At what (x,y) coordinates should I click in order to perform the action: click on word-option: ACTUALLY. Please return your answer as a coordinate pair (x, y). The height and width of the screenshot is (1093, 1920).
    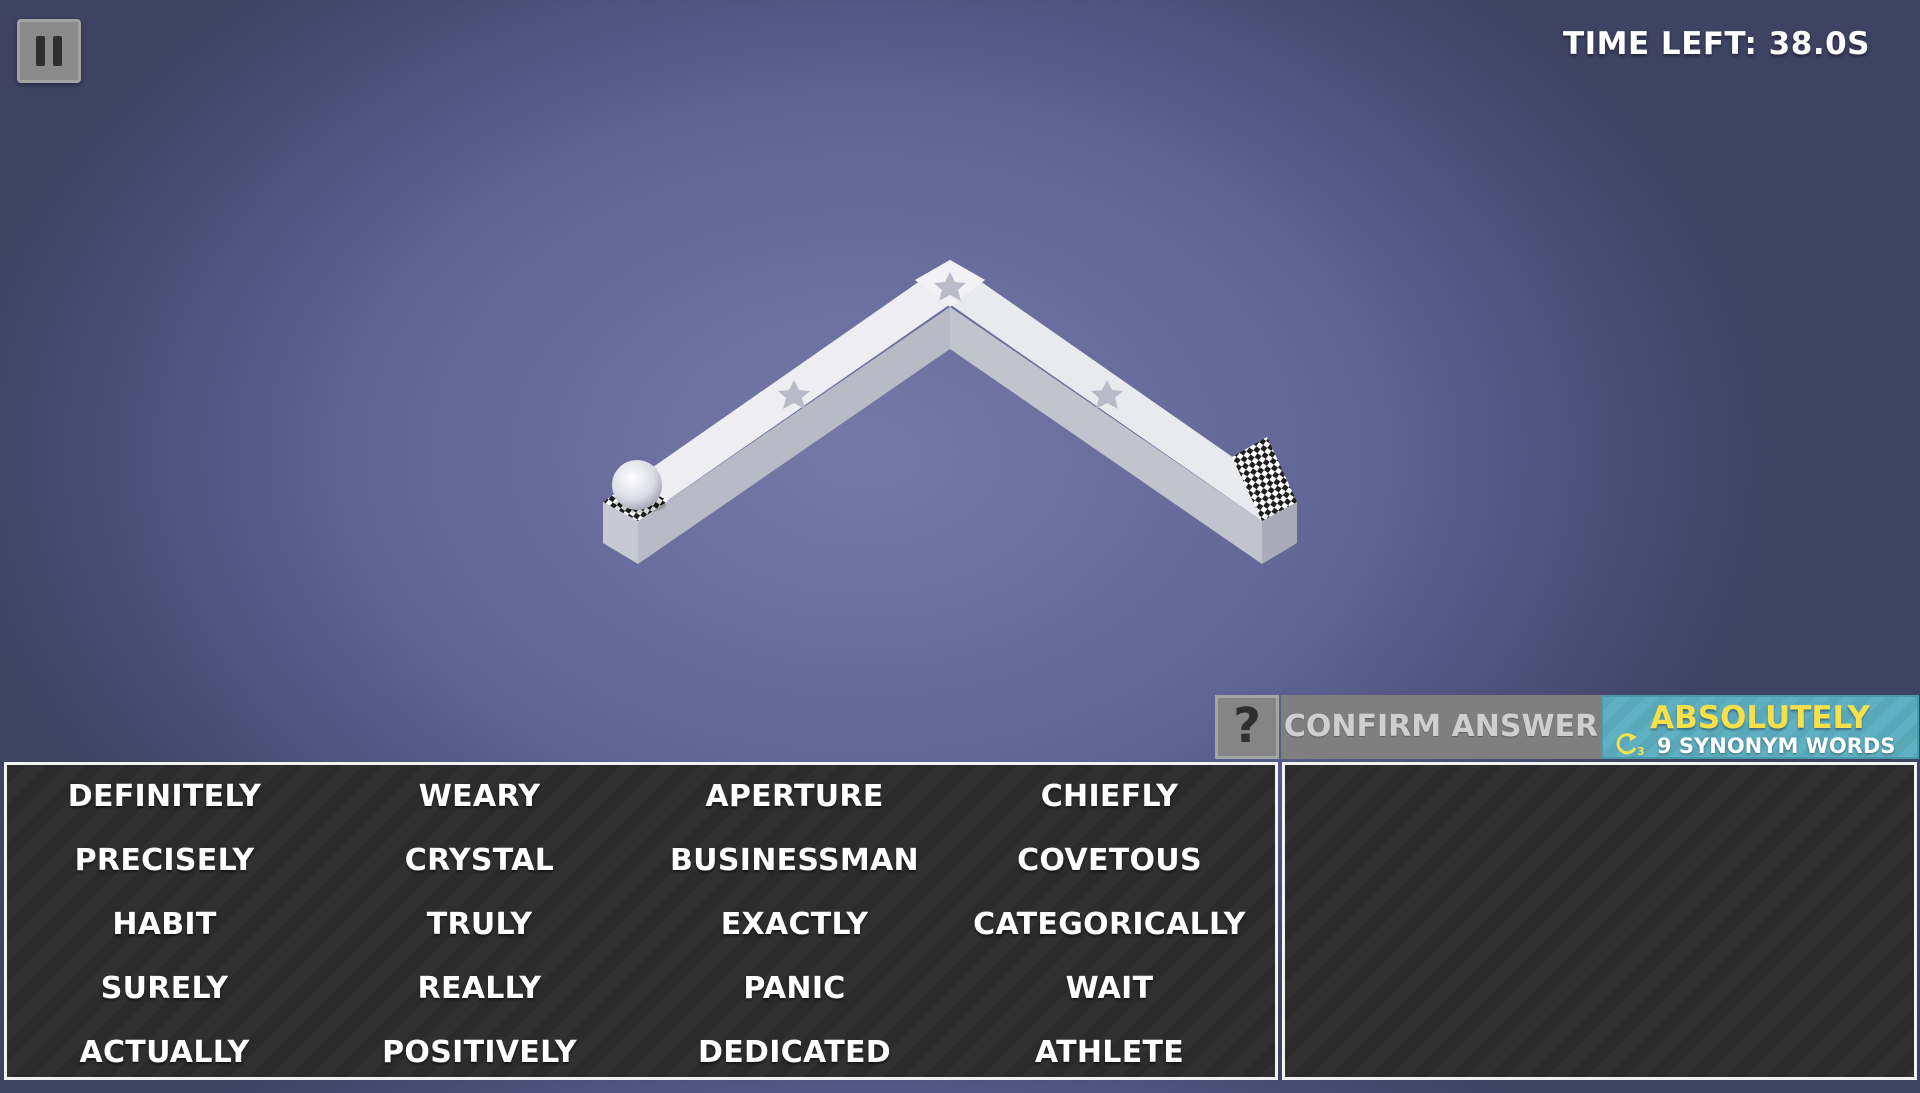
    Looking at the image, I should click on (164, 1061).